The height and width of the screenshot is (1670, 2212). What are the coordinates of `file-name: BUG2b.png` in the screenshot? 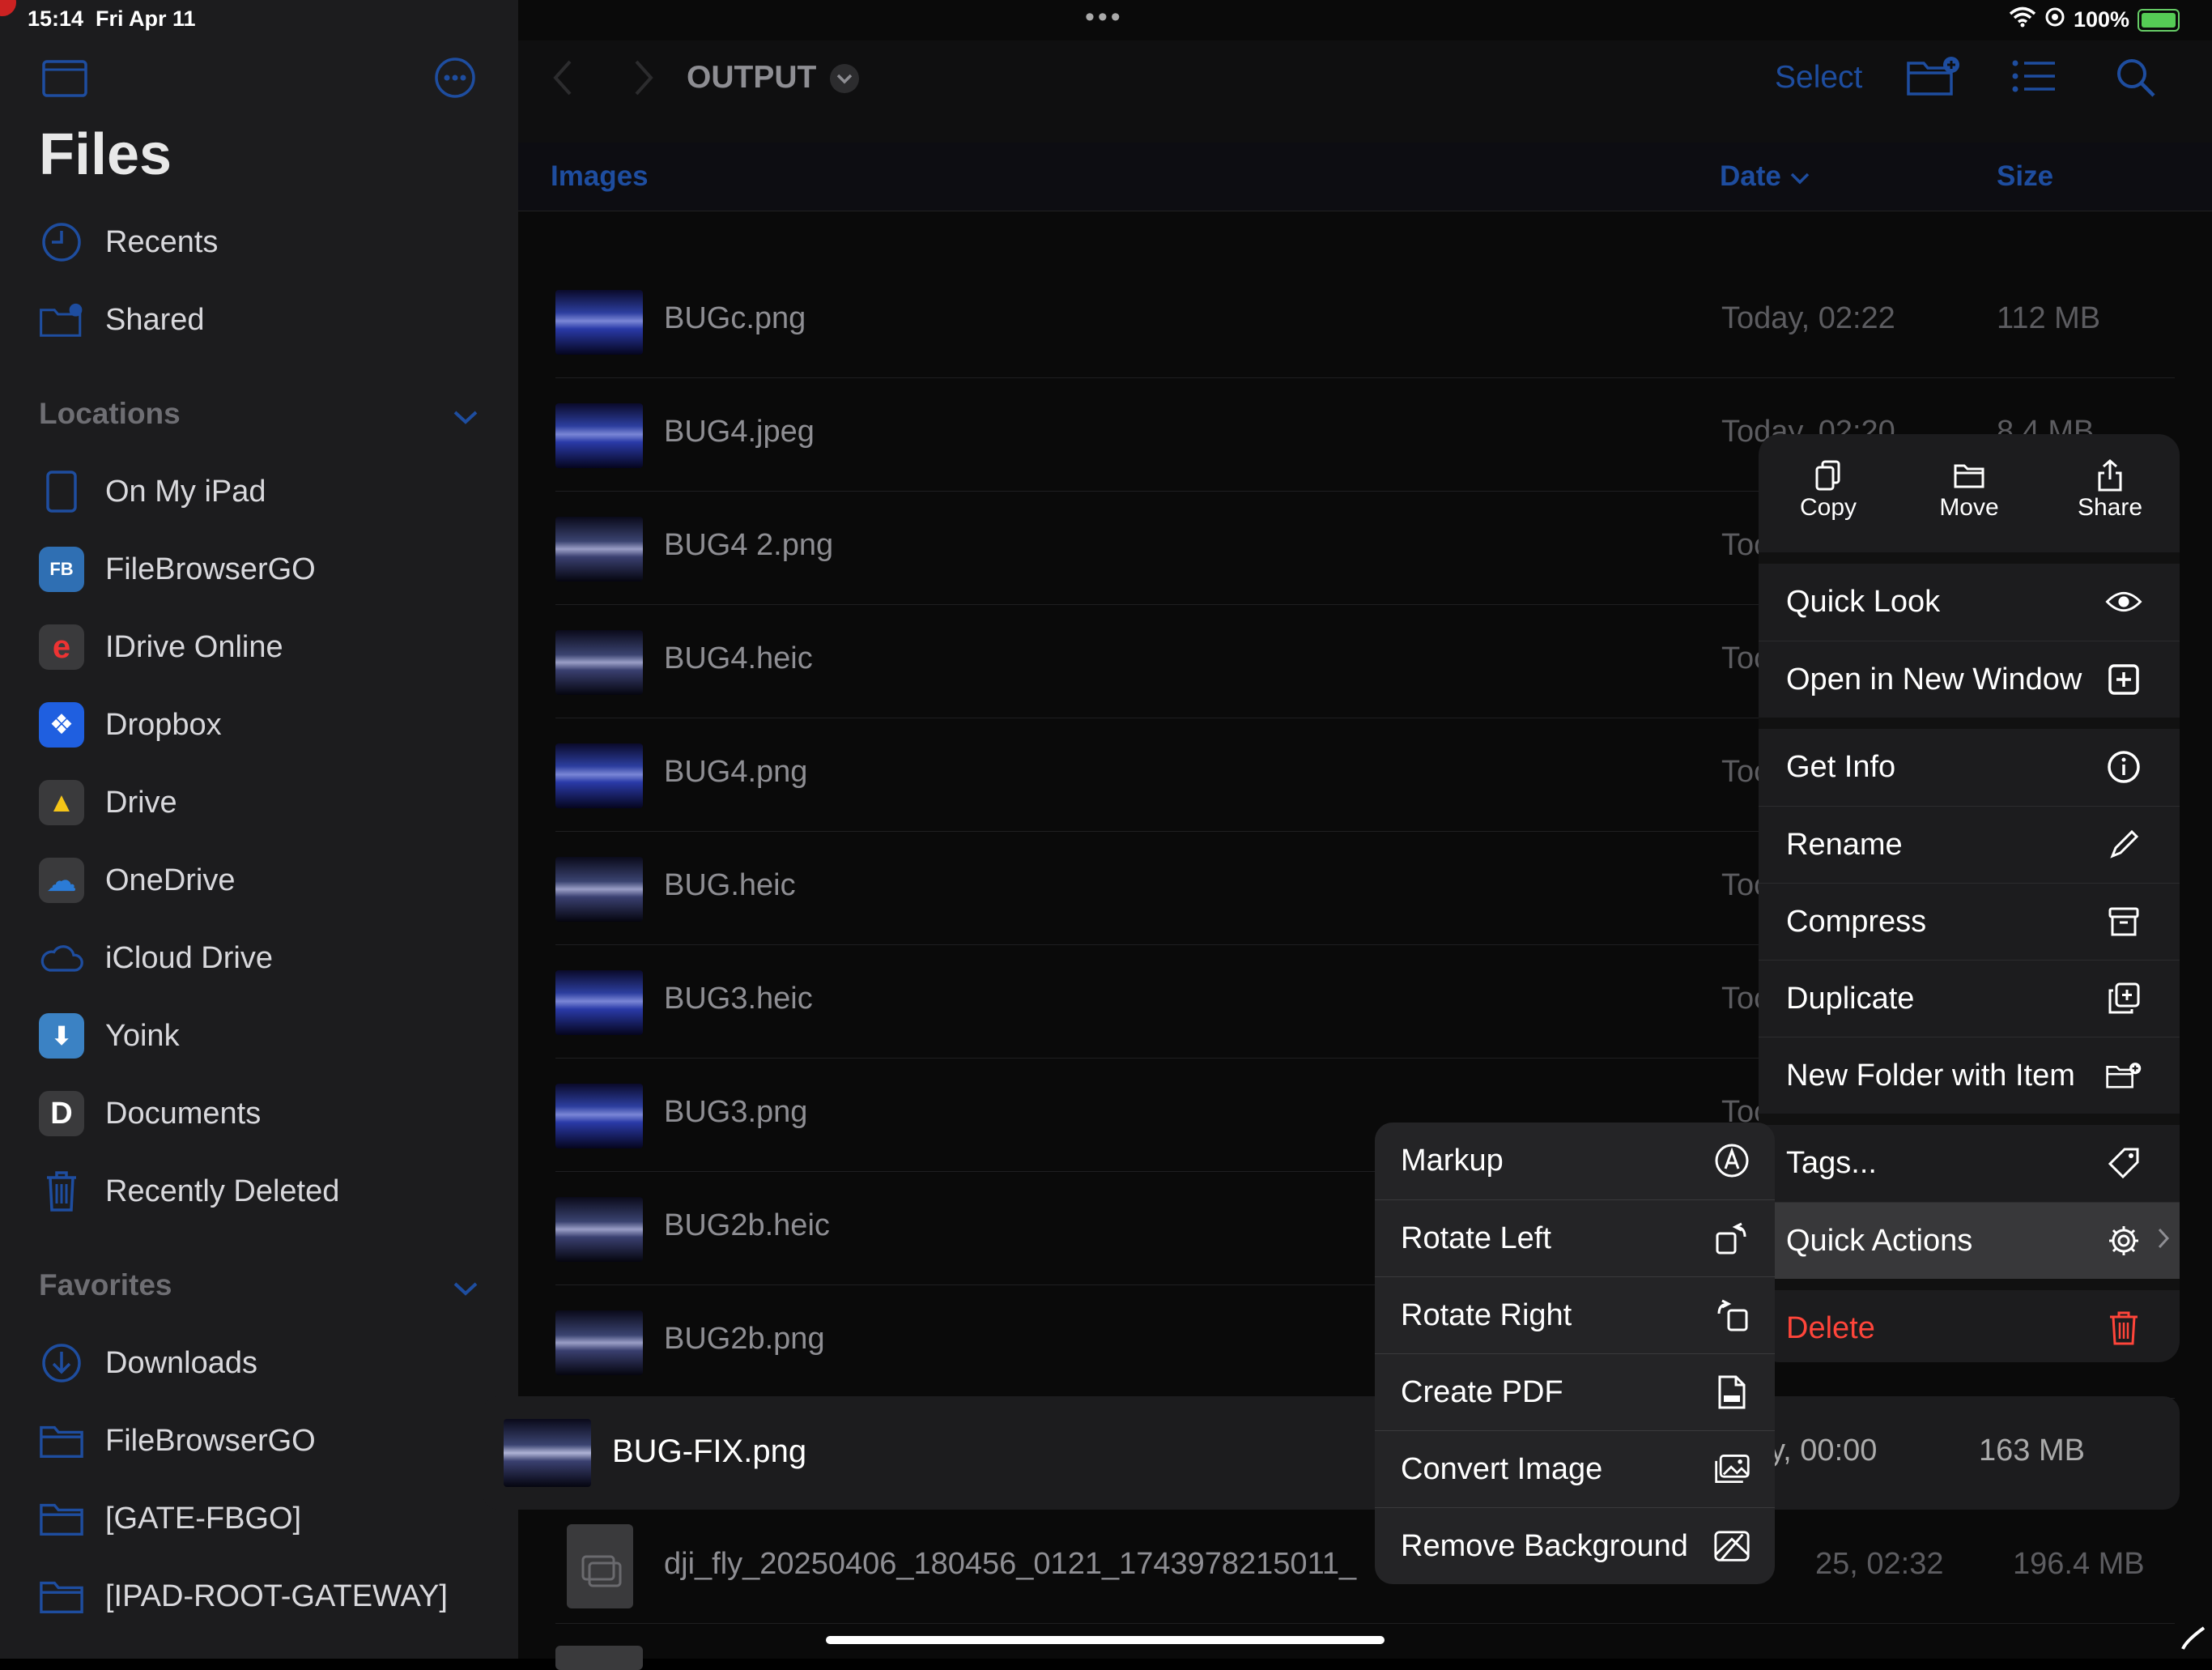 It's located at (745, 1339).